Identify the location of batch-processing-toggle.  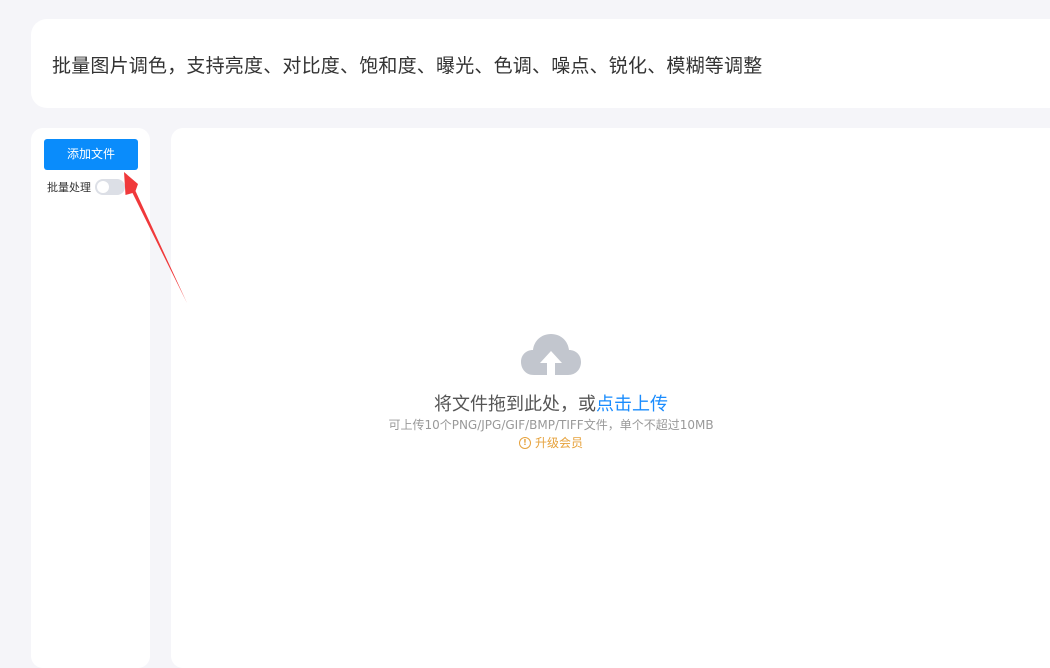
(110, 187).